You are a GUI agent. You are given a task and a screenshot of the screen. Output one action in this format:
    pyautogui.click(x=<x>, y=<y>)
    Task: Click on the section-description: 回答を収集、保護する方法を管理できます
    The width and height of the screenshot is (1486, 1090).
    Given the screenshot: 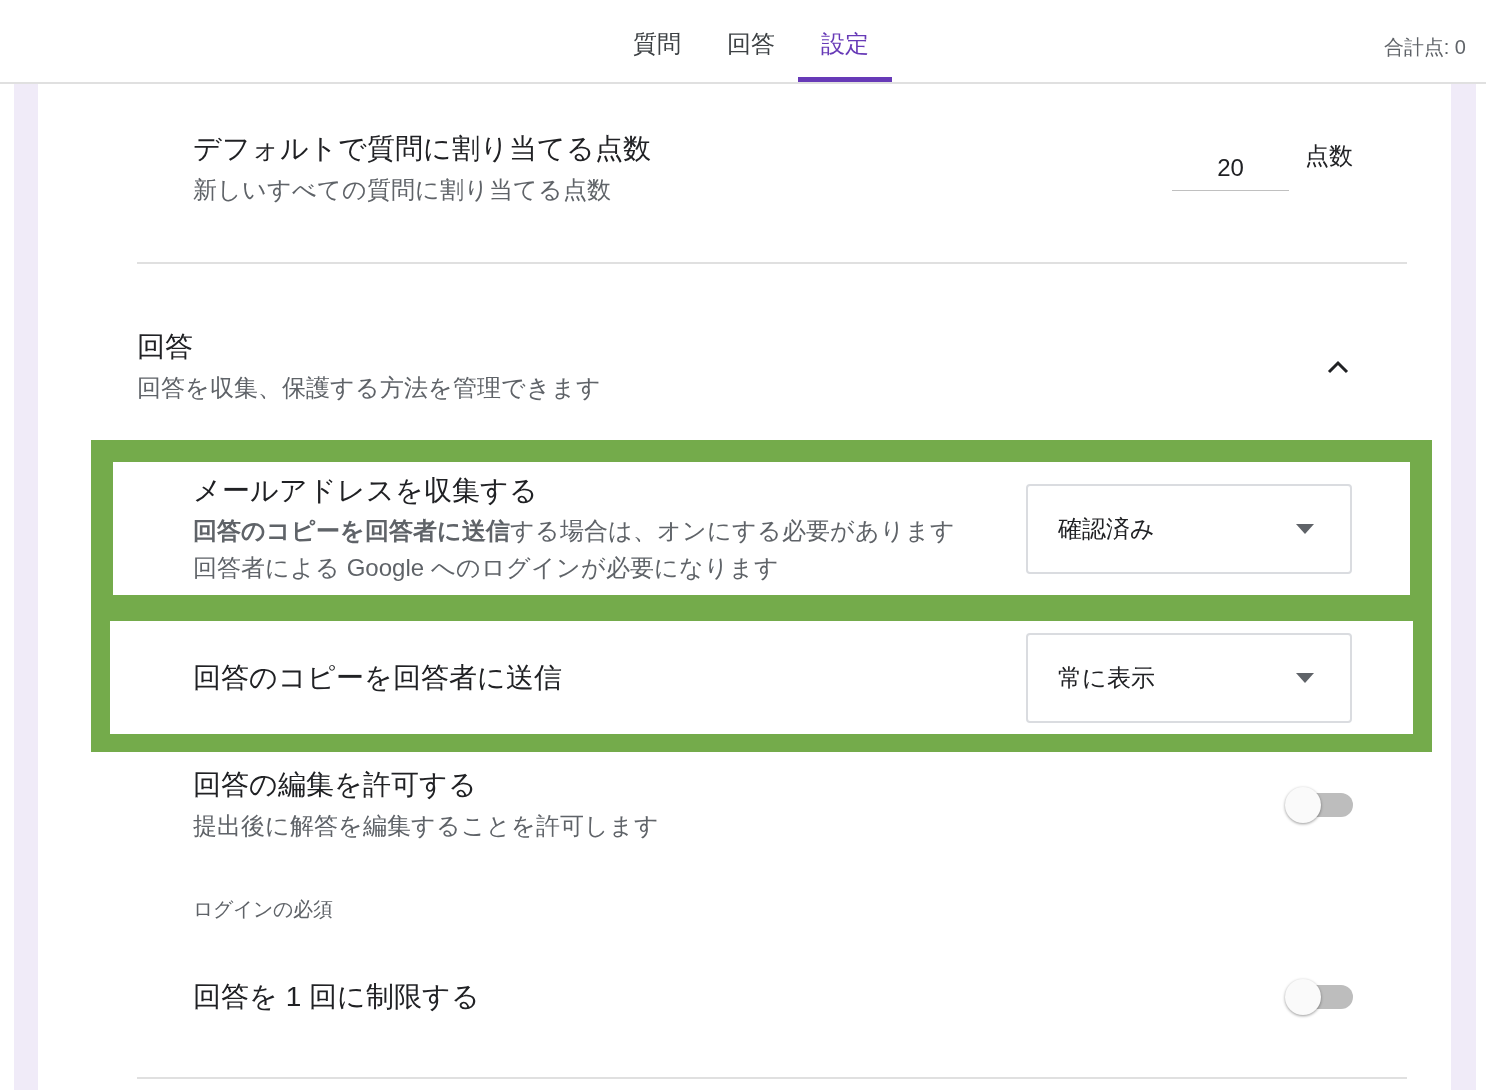 What is the action you would take?
    pyautogui.click(x=369, y=388)
    